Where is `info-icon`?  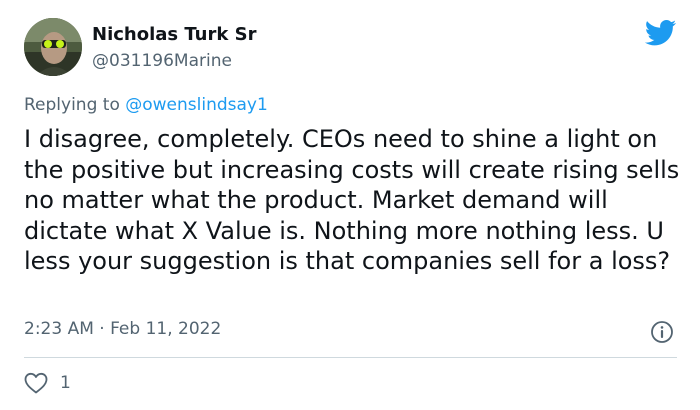 info-icon is located at coordinates (662, 332).